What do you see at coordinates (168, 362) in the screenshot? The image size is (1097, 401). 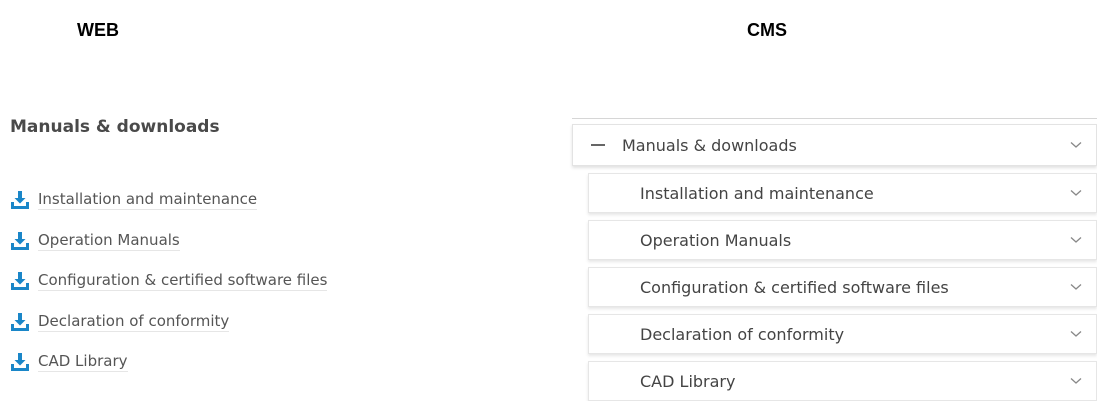 I see `web-download-item: CAD Library` at bounding box center [168, 362].